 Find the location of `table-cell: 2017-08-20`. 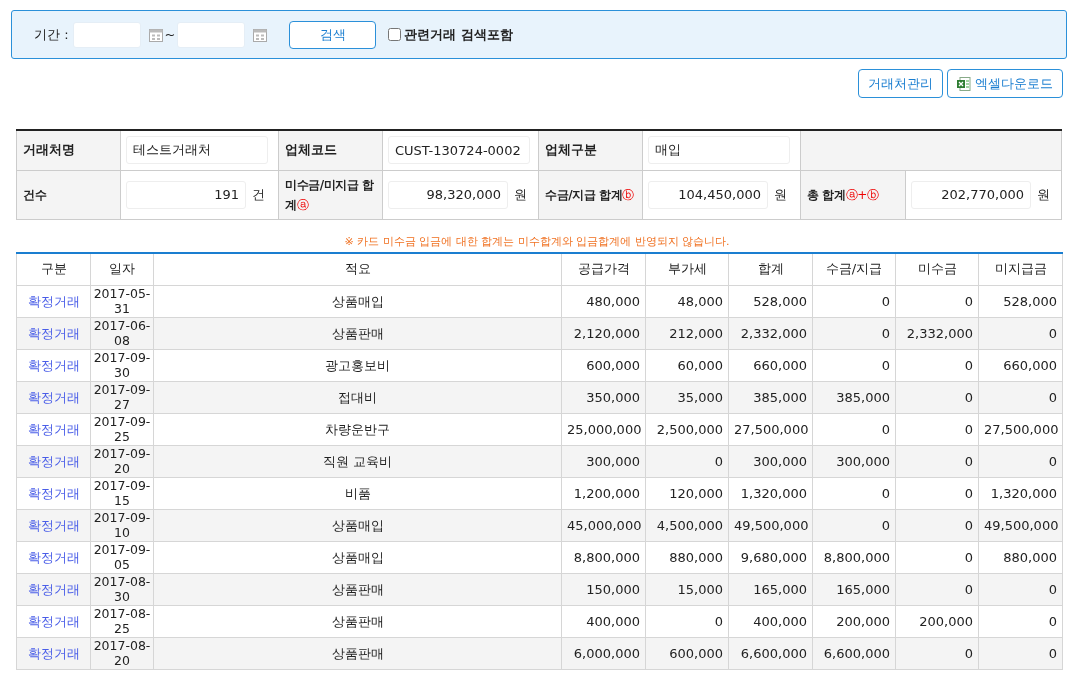

table-cell: 2017-08-20 is located at coordinates (122, 653).